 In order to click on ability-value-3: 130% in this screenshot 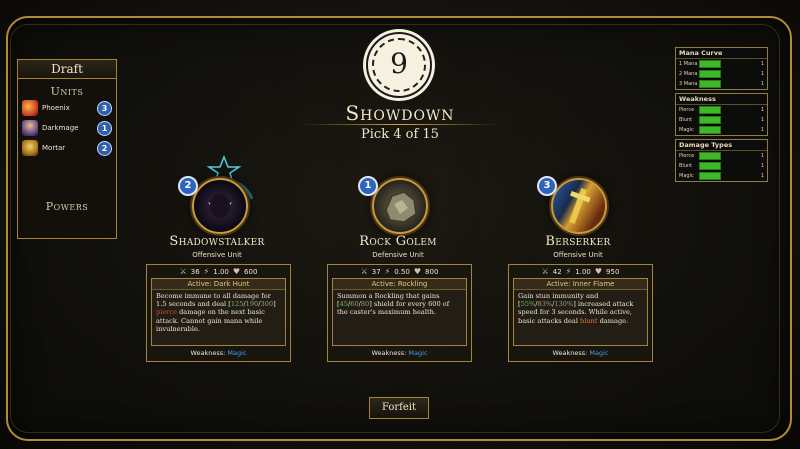, I will do `click(564, 304)`.